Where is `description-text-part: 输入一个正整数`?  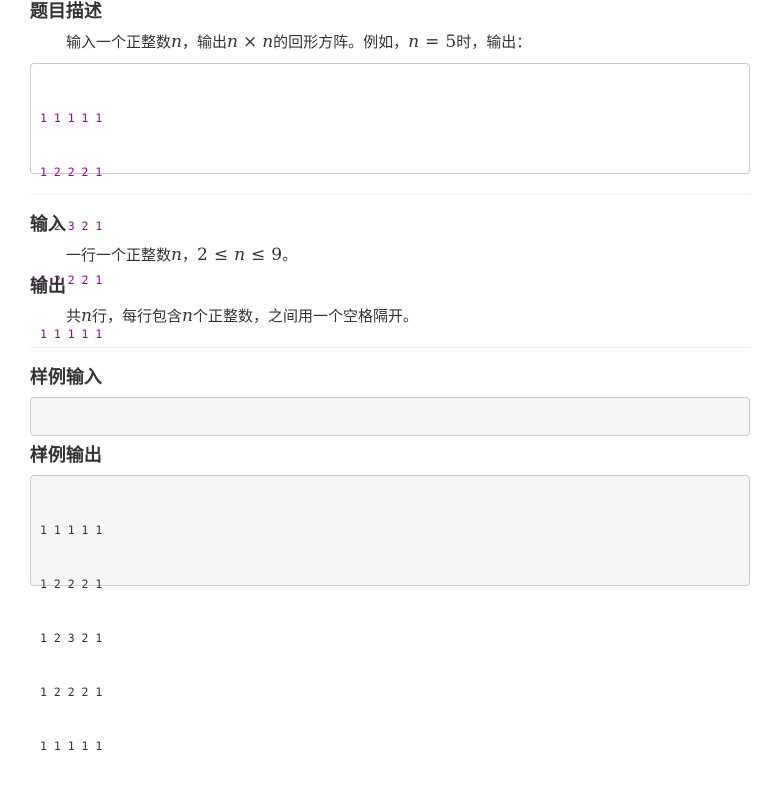
description-text-part: 输入一个正整数 is located at coordinates (119, 42).